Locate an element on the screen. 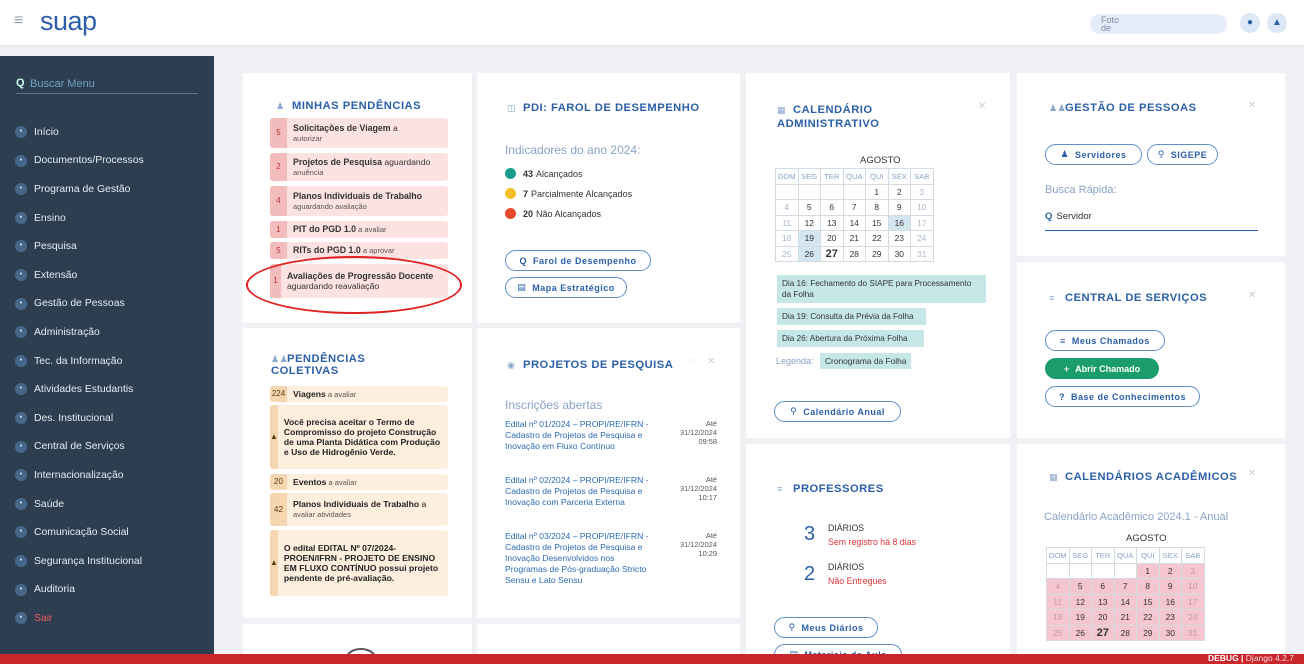 The image size is (1304, 664). sidebar-item-16: • Auditoria is located at coordinates (107, 590).